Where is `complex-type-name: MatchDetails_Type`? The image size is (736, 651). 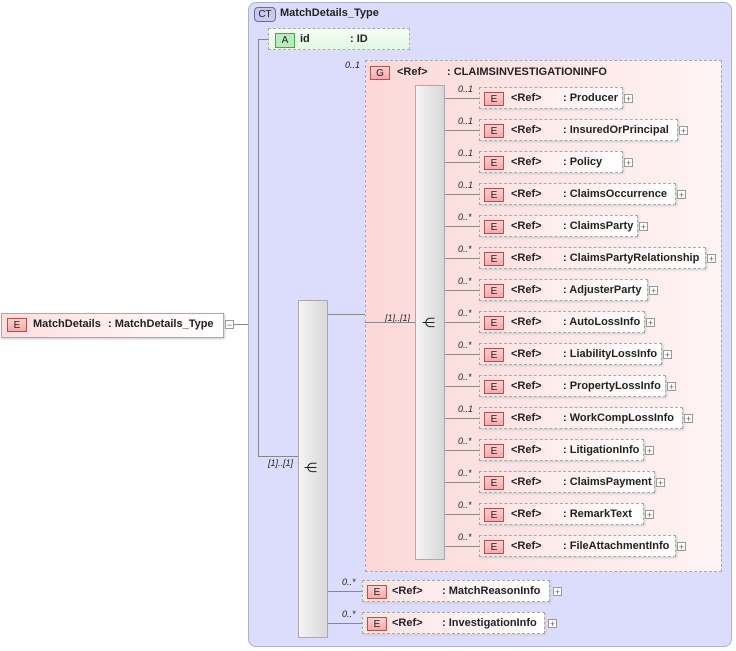 complex-type-name: MatchDetails_Type is located at coordinates (329, 13).